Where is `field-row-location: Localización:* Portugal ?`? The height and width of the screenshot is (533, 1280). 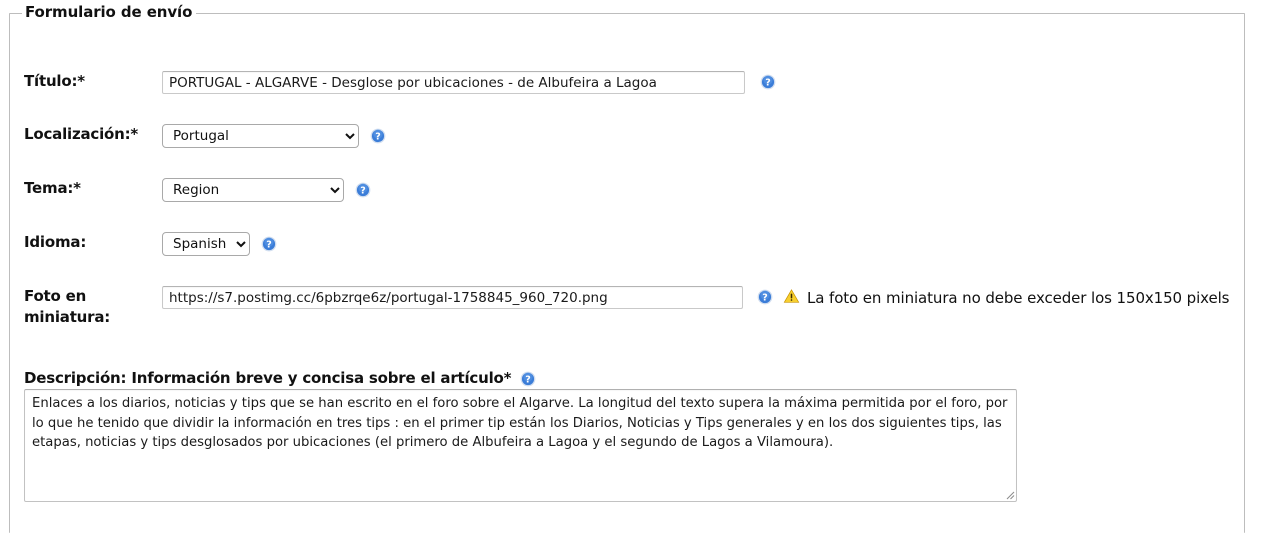
field-row-location: Localización:* Portugal ? is located at coordinates (205, 136).